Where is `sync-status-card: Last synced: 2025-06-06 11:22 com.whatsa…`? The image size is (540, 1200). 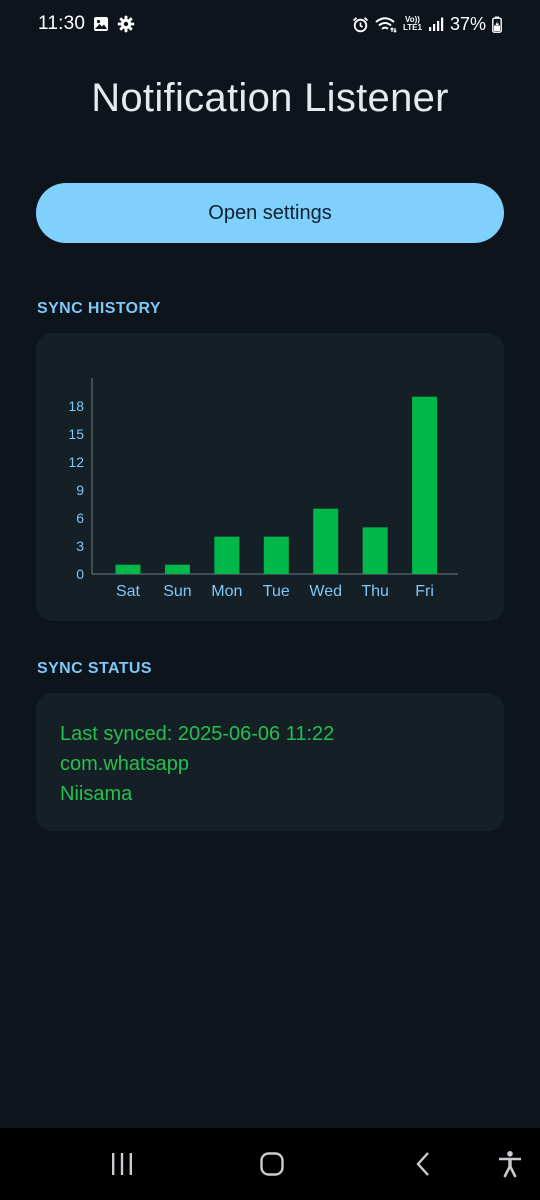
sync-status-card: Last synced: 2025-06-06 11:22 com.whatsa… is located at coordinates (270, 762).